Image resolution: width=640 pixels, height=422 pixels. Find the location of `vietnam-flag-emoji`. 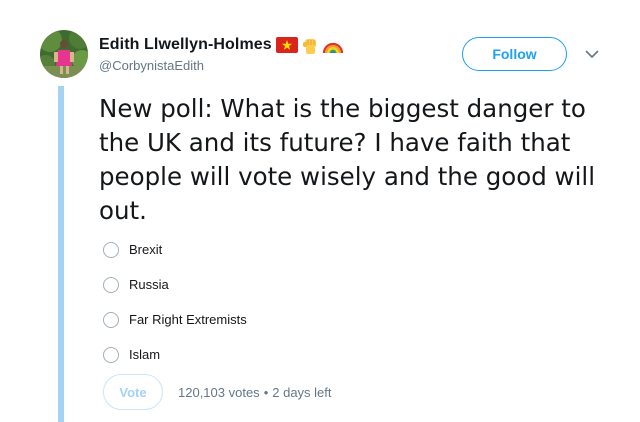

vietnam-flag-emoji is located at coordinates (286, 45).